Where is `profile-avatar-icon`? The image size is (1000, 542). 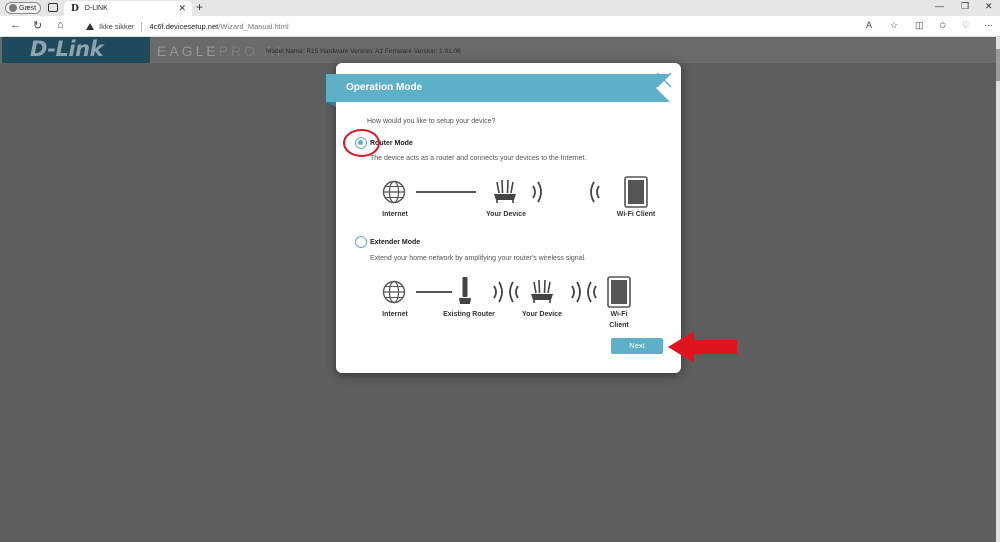
profile-avatar-icon is located at coordinates (13, 8).